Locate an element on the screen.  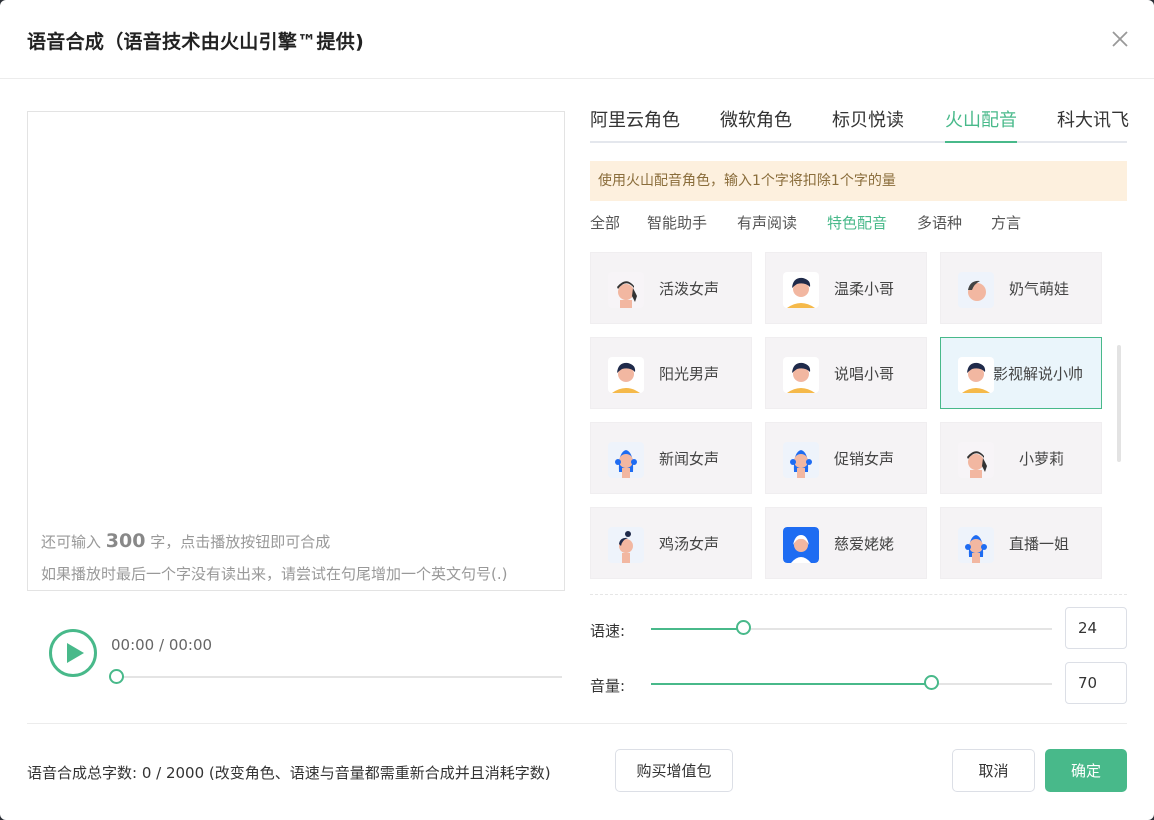
tab-iflytek: 科大讯飞 is located at coordinates (1093, 125).